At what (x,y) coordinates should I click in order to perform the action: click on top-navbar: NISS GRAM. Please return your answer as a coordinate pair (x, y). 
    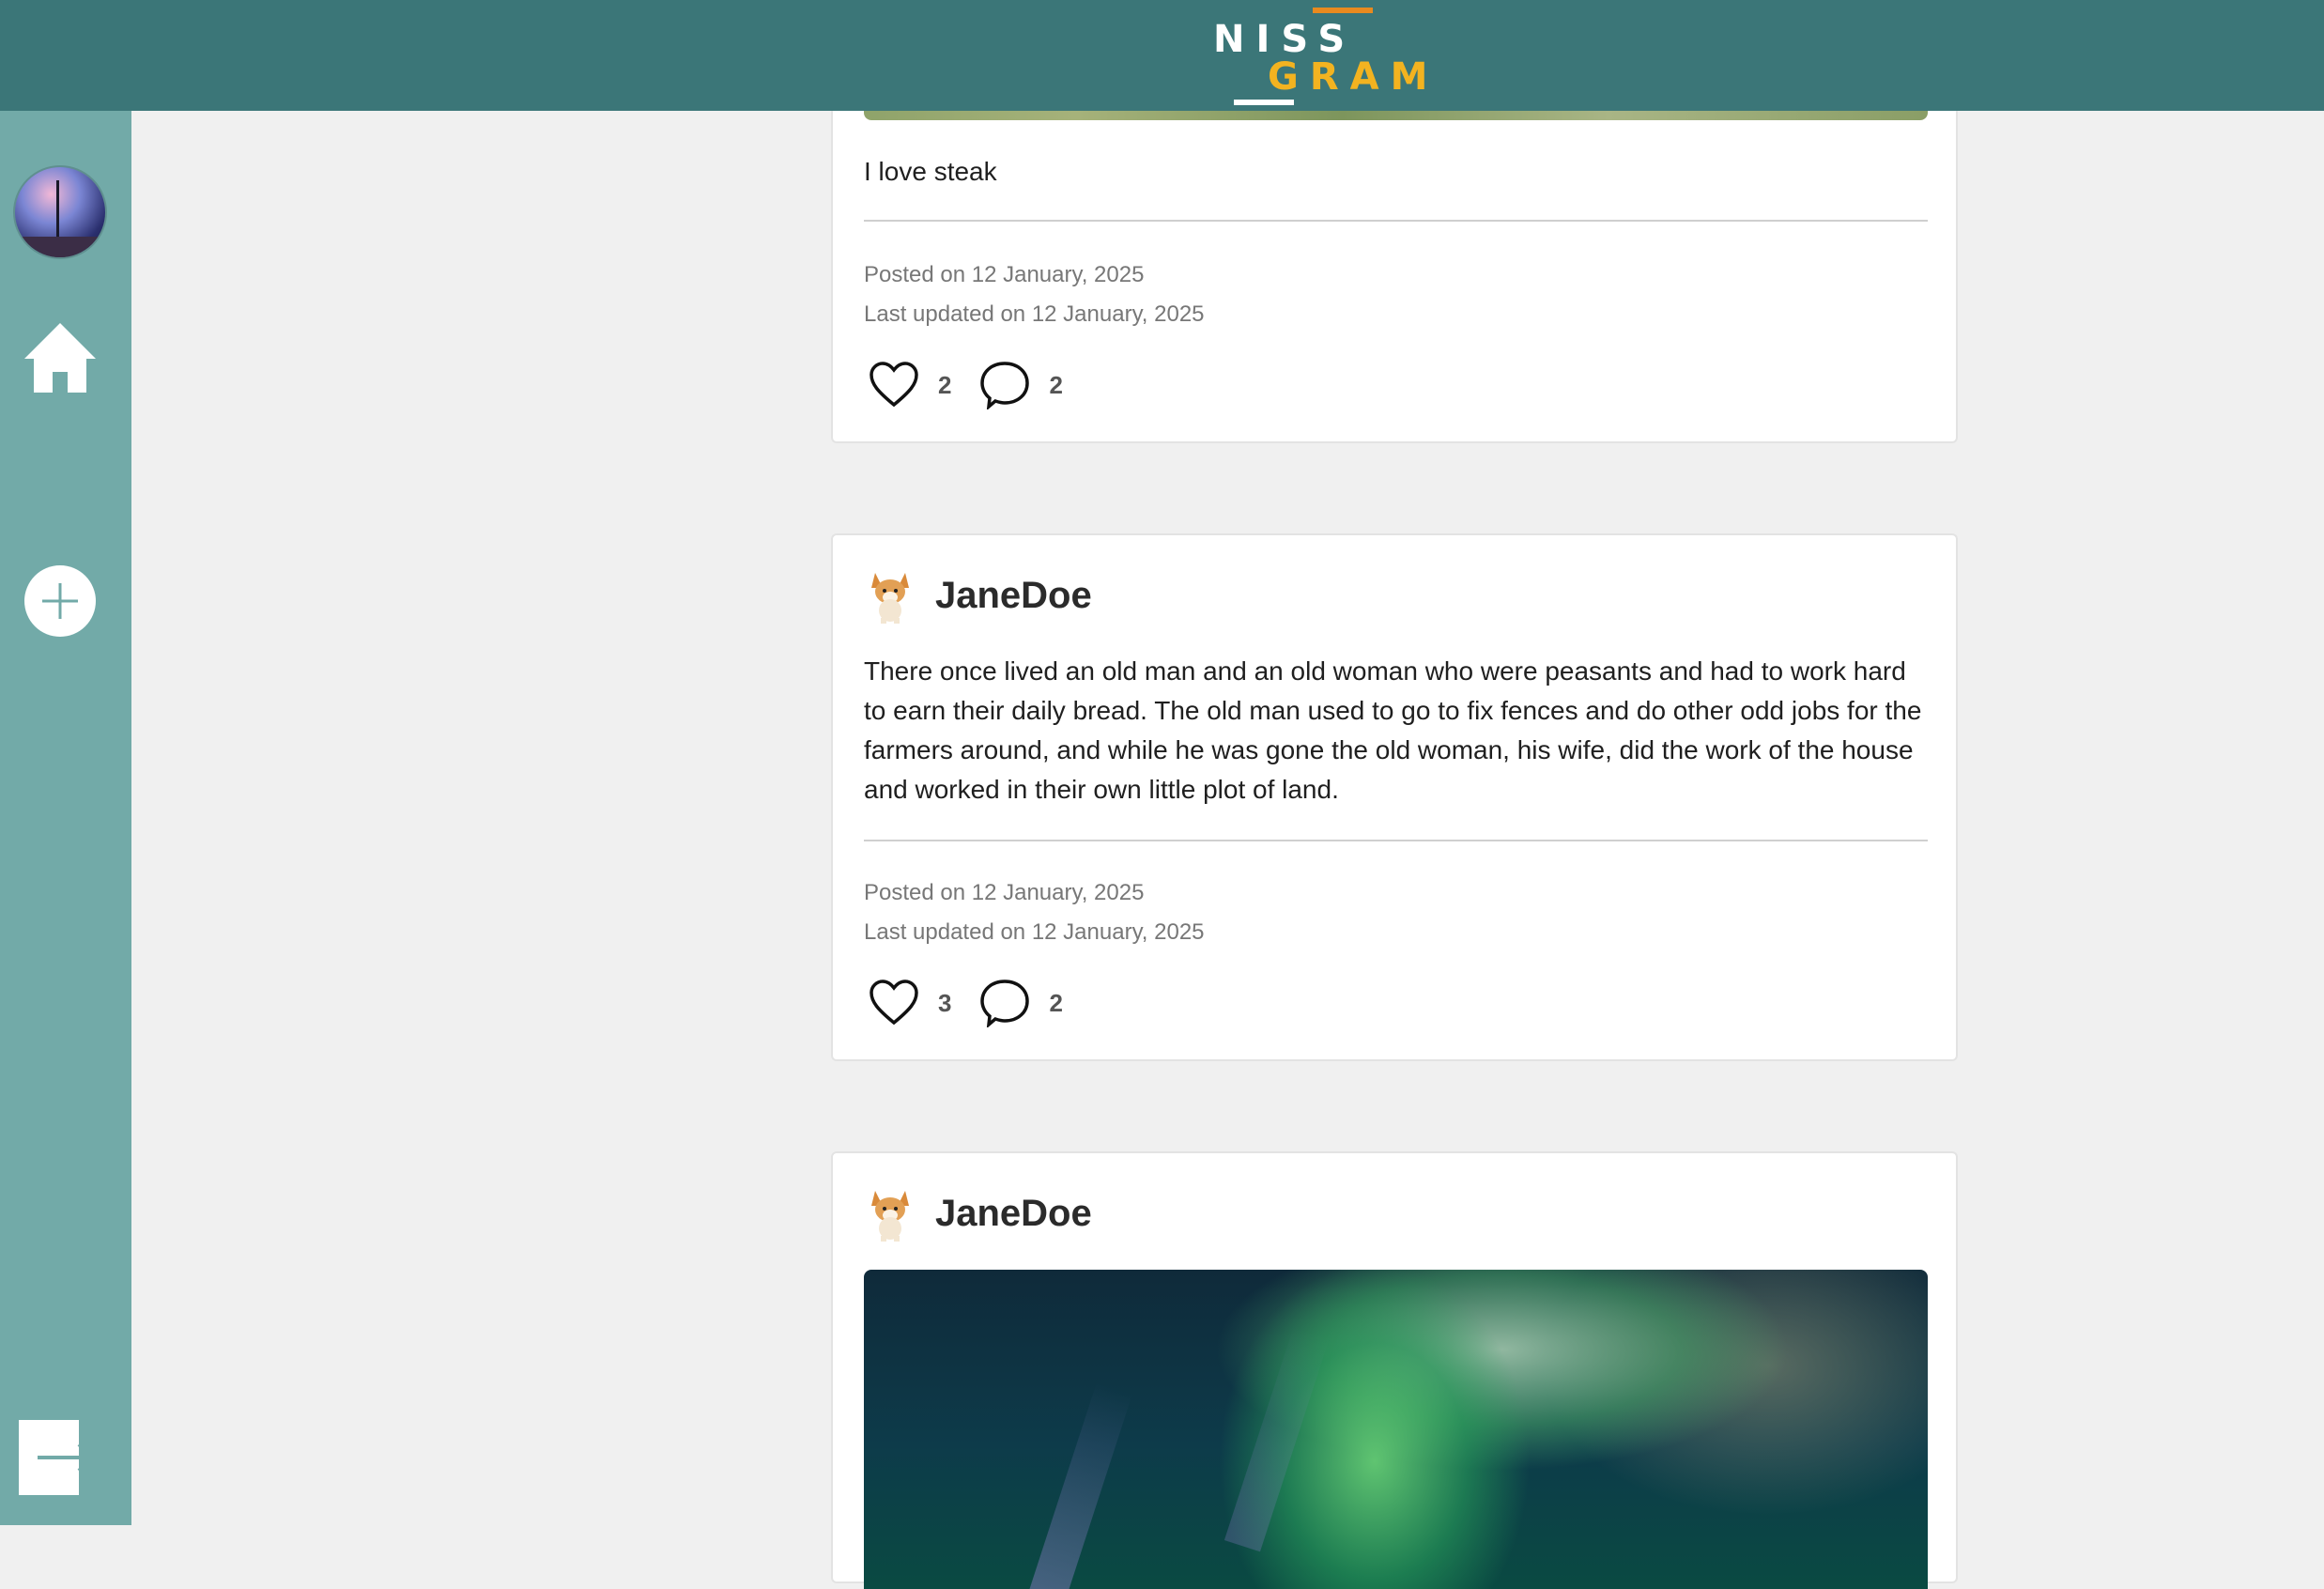
    Looking at the image, I should click on (1162, 55).